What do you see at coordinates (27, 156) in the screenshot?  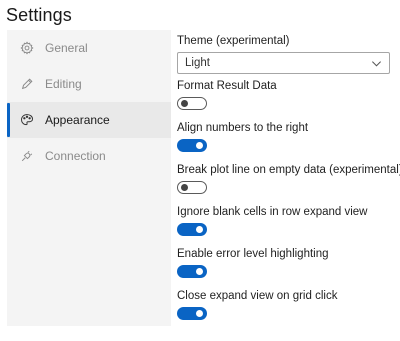 I see `plug-icon` at bounding box center [27, 156].